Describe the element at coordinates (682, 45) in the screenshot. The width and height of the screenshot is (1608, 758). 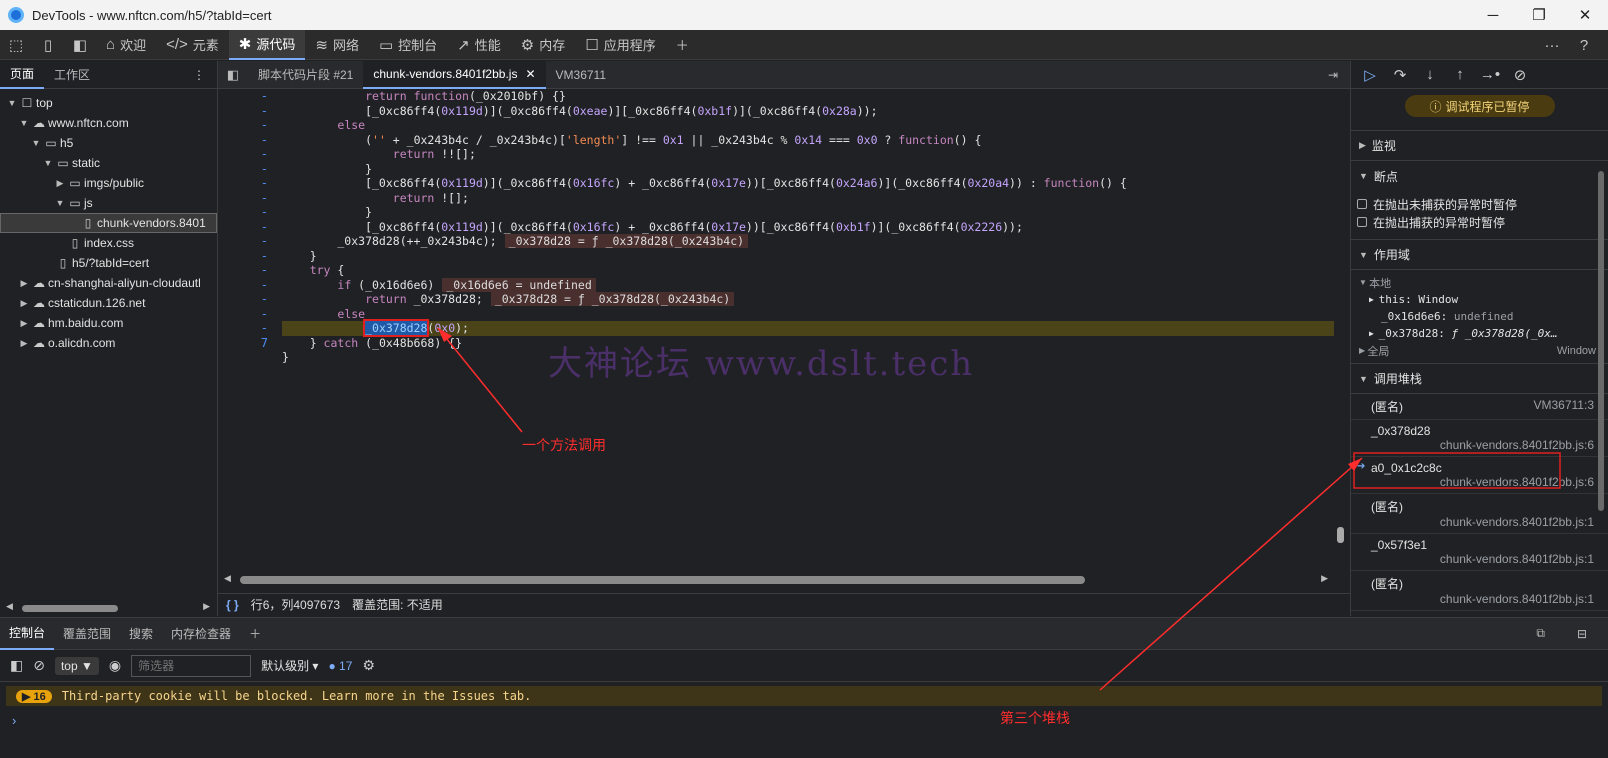
I see `add-tool-button: ＋` at that location.